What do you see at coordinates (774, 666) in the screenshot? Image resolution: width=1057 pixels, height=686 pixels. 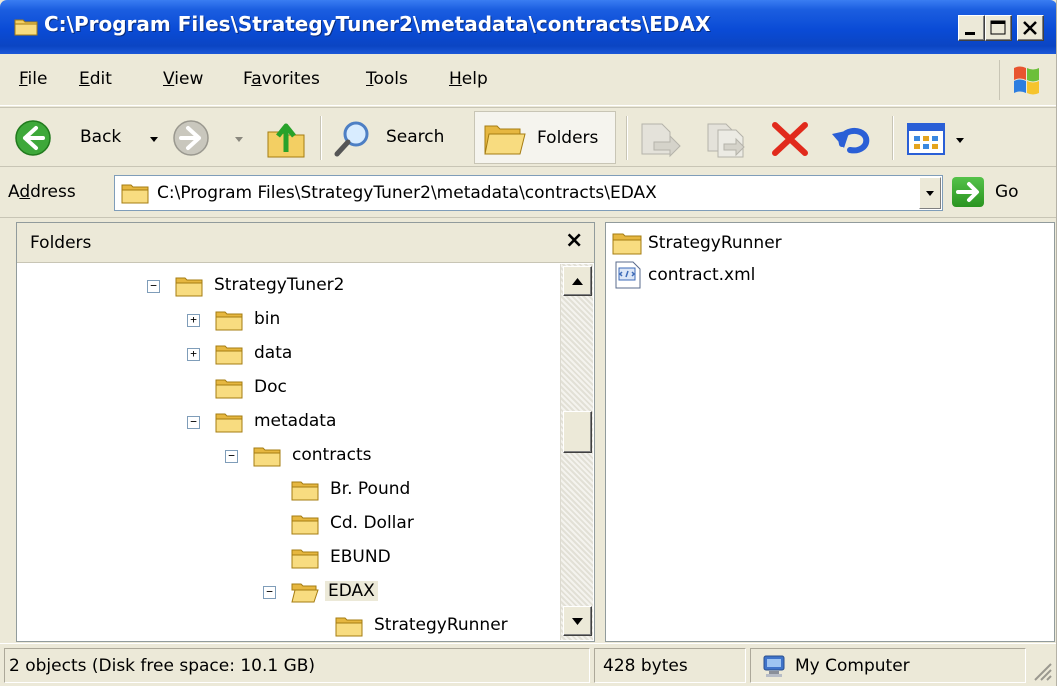 I see `my-computer-icon` at bounding box center [774, 666].